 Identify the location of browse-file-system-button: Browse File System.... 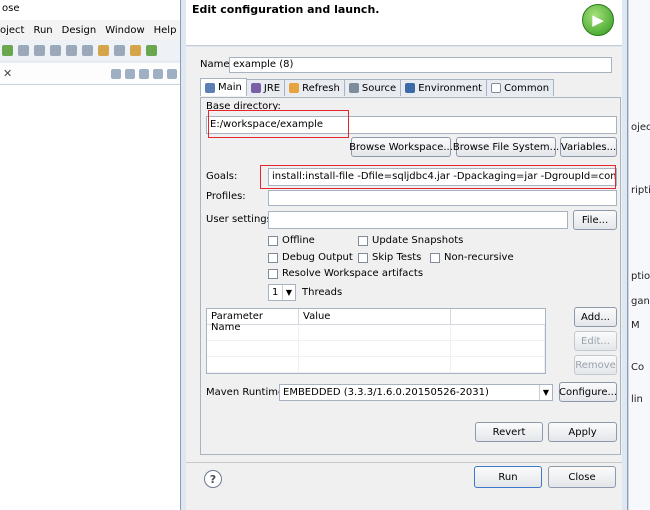
(506, 147).